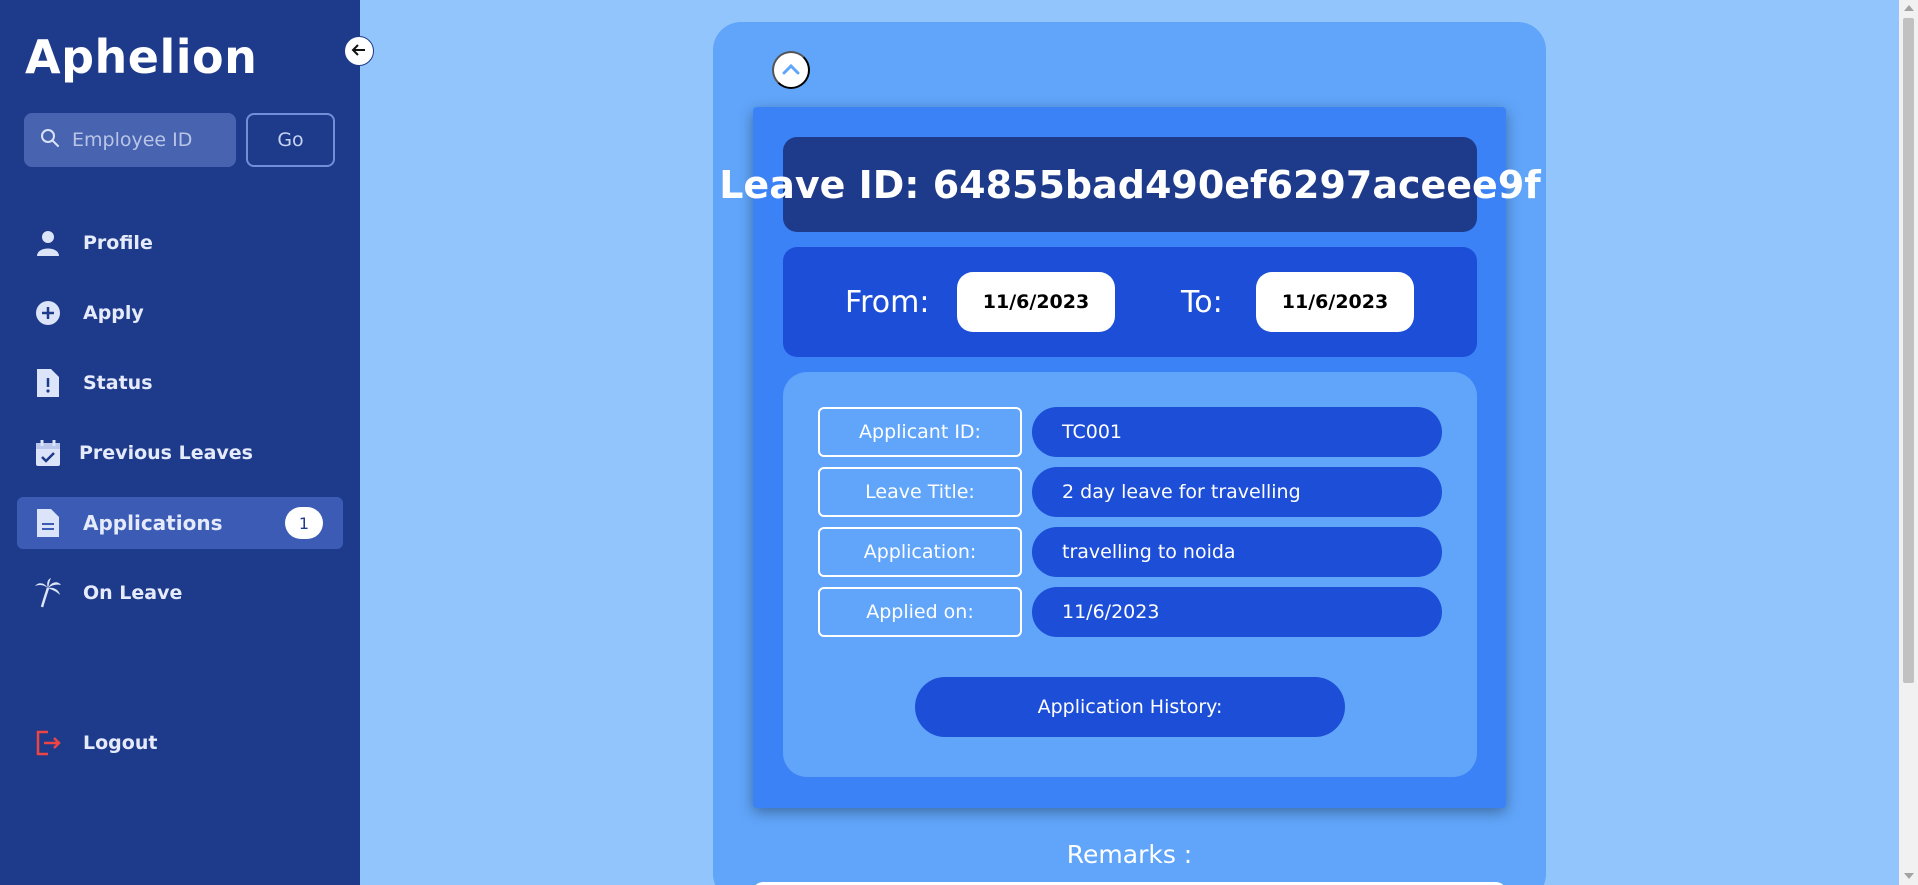  I want to click on sidebar-item-previous-leaves: Previous Leaves, so click(180, 453).